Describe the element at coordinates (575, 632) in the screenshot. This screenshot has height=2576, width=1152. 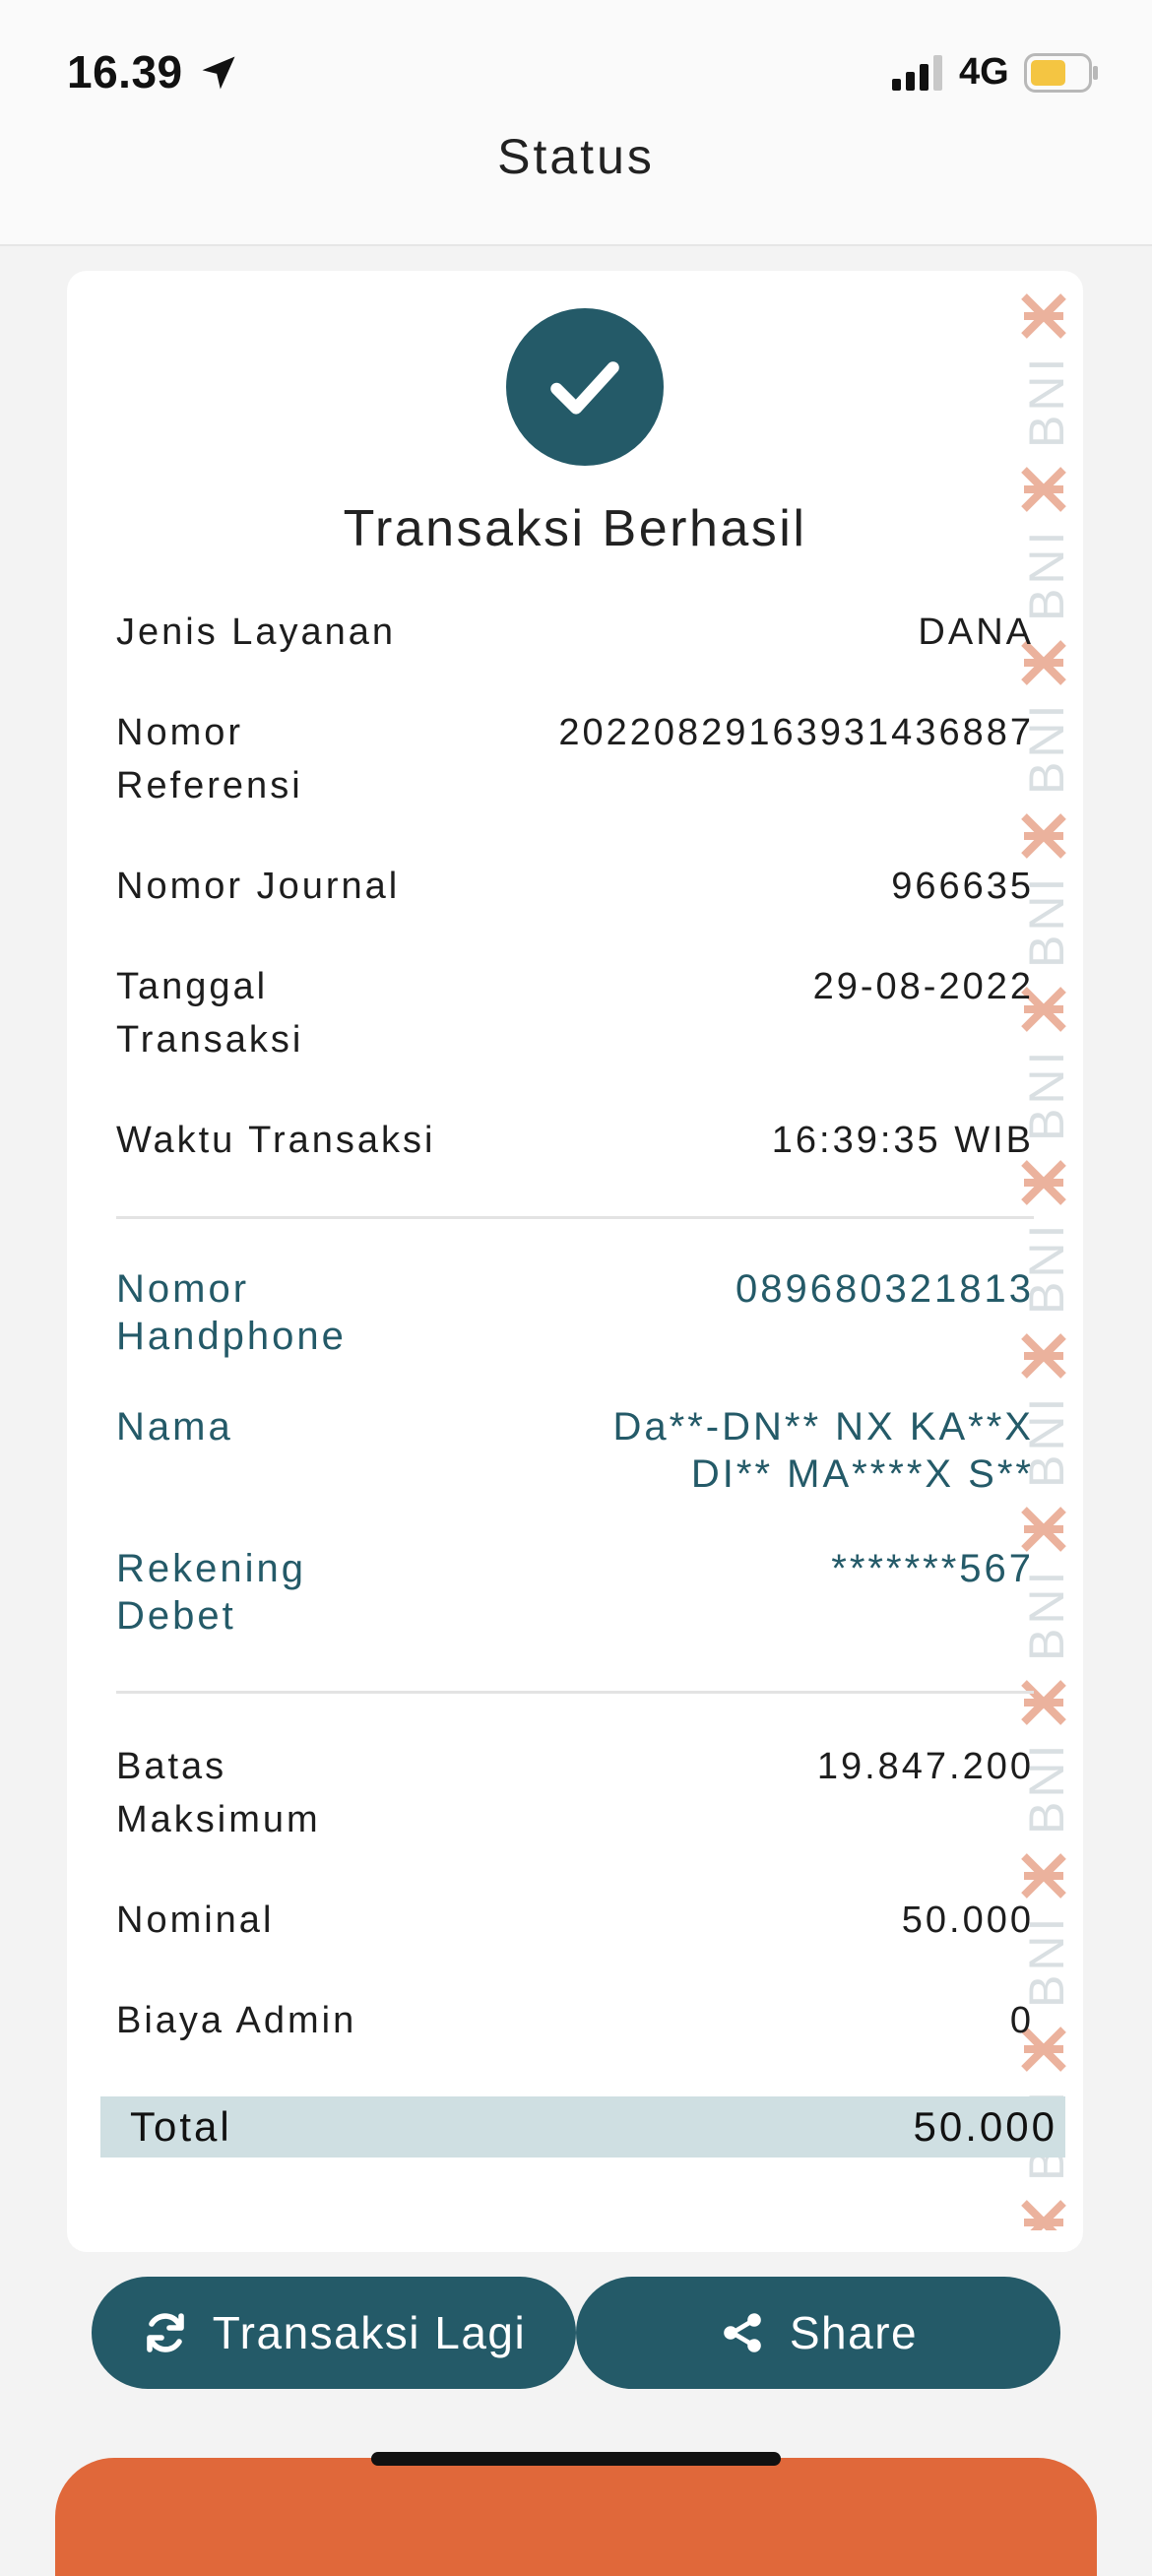
I see `detail-row-service: Jenis Layanan DANA` at that location.